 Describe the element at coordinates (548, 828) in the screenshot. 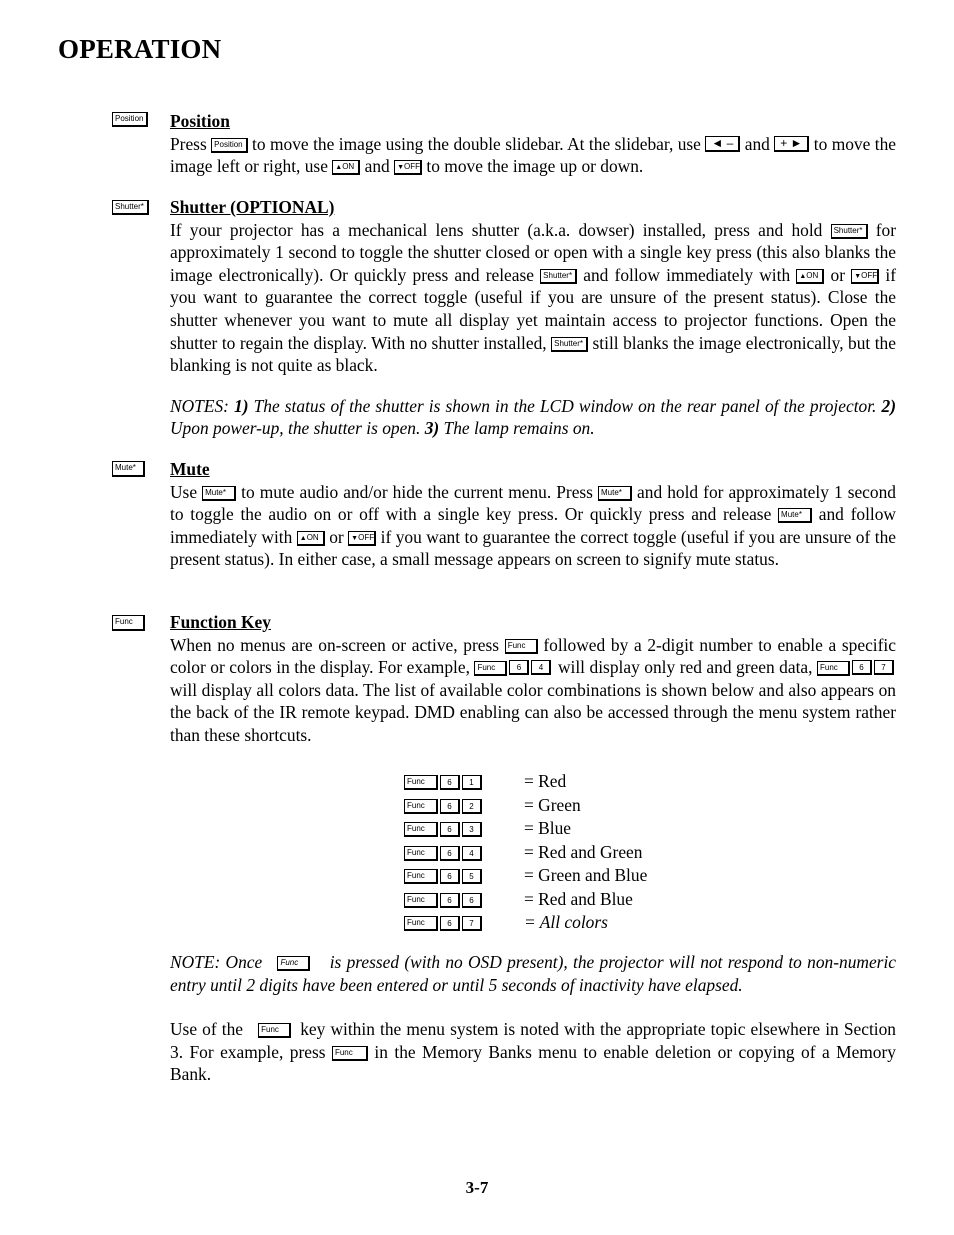

I see `color-combination-label: = Blue` at that location.